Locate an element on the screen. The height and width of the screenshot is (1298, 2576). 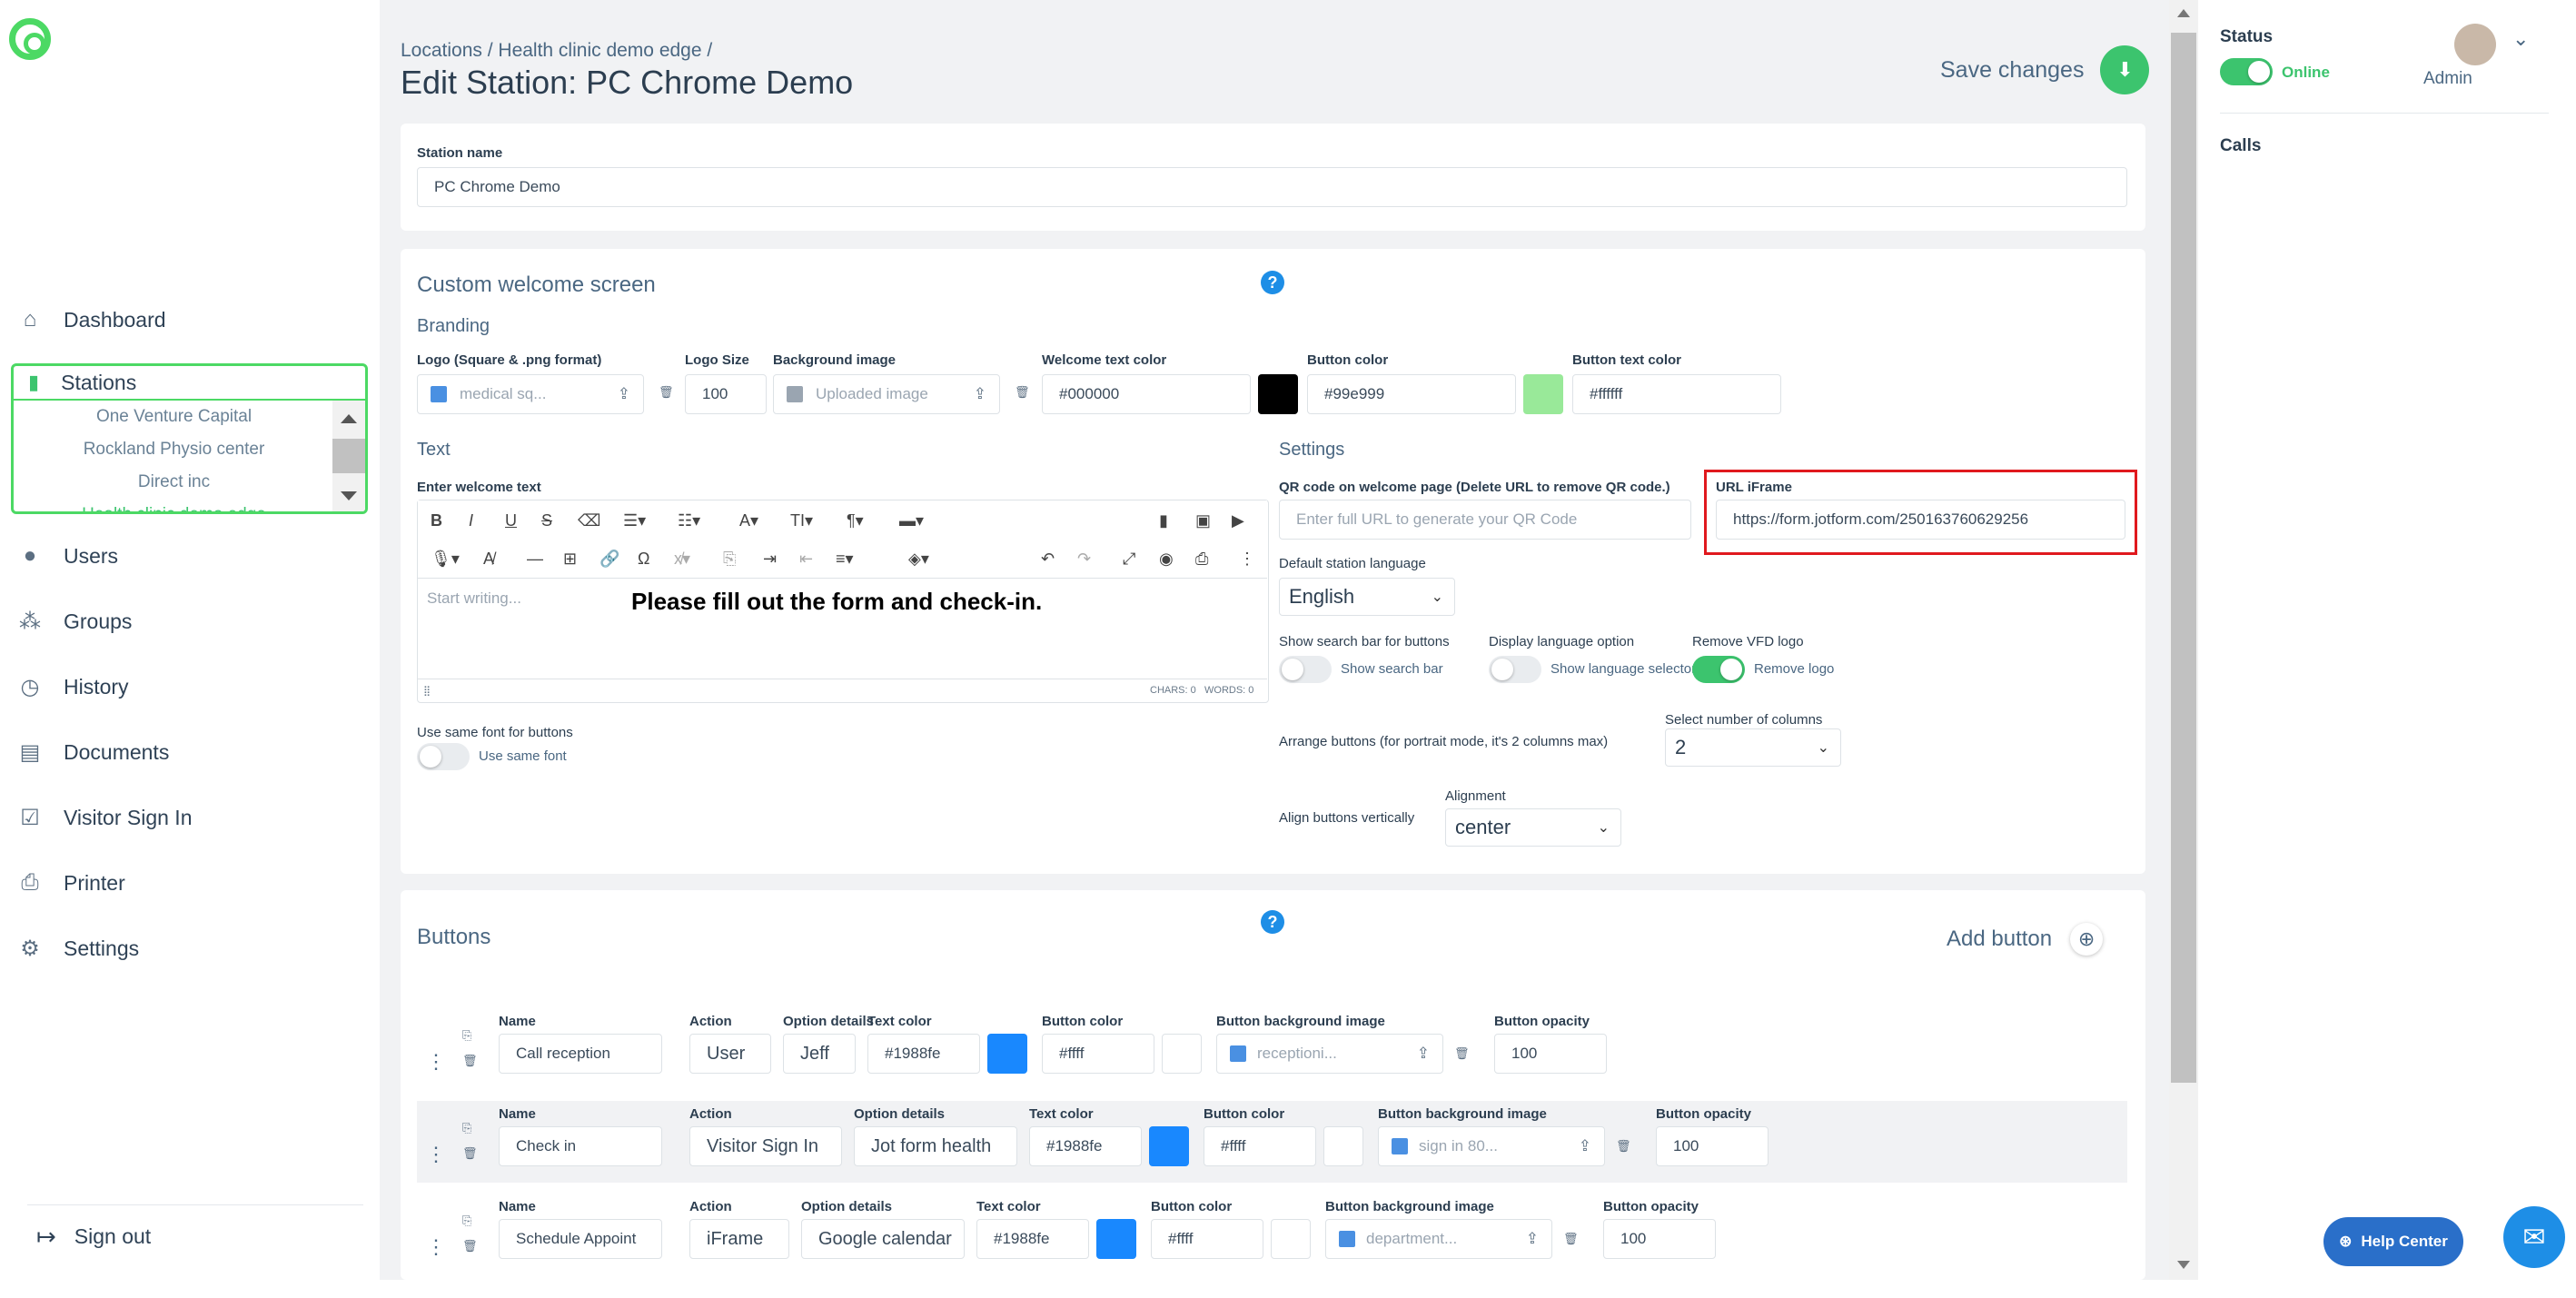
editor-content: Please fill out the form and check-in. is located at coordinates (836, 602).